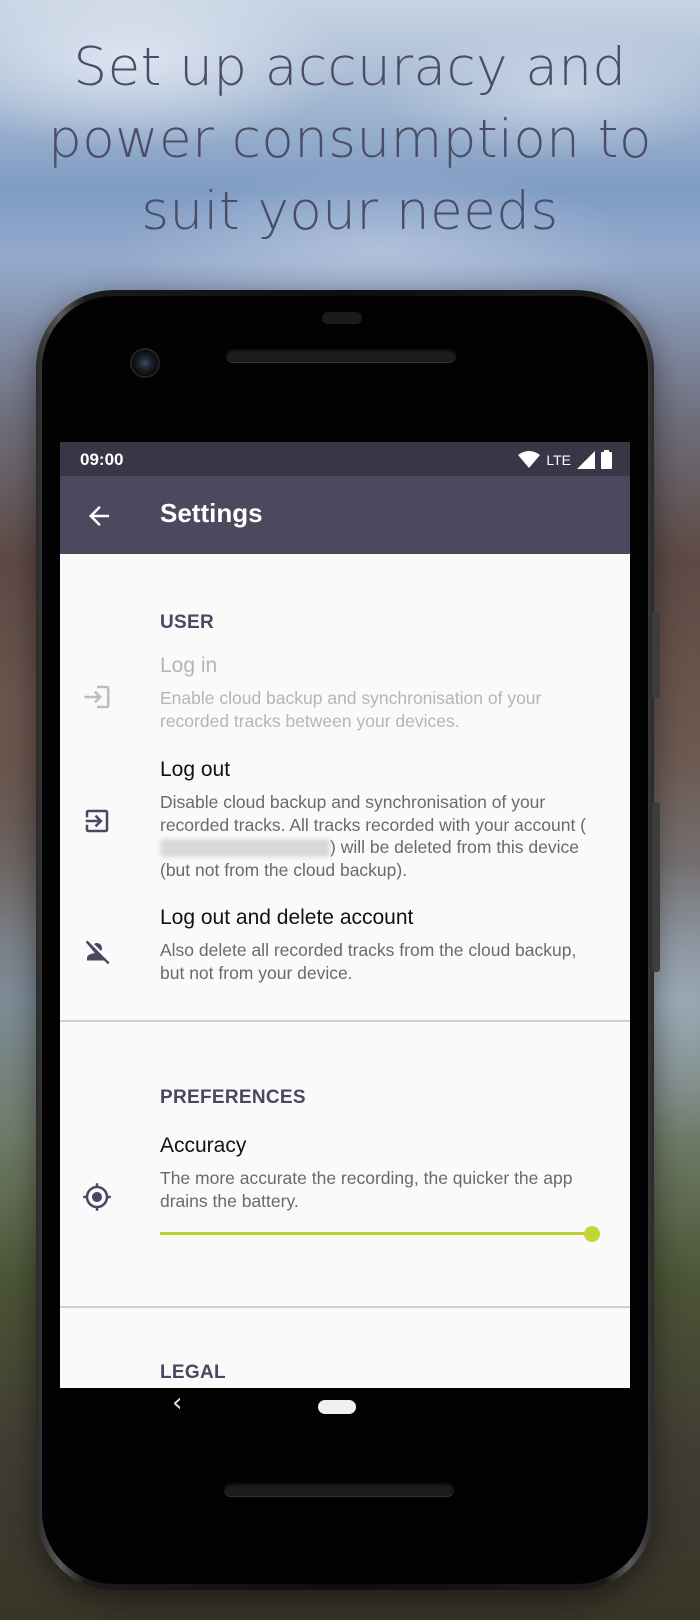 The width and height of the screenshot is (700, 1620). What do you see at coordinates (586, 459) in the screenshot?
I see `signal-icon` at bounding box center [586, 459].